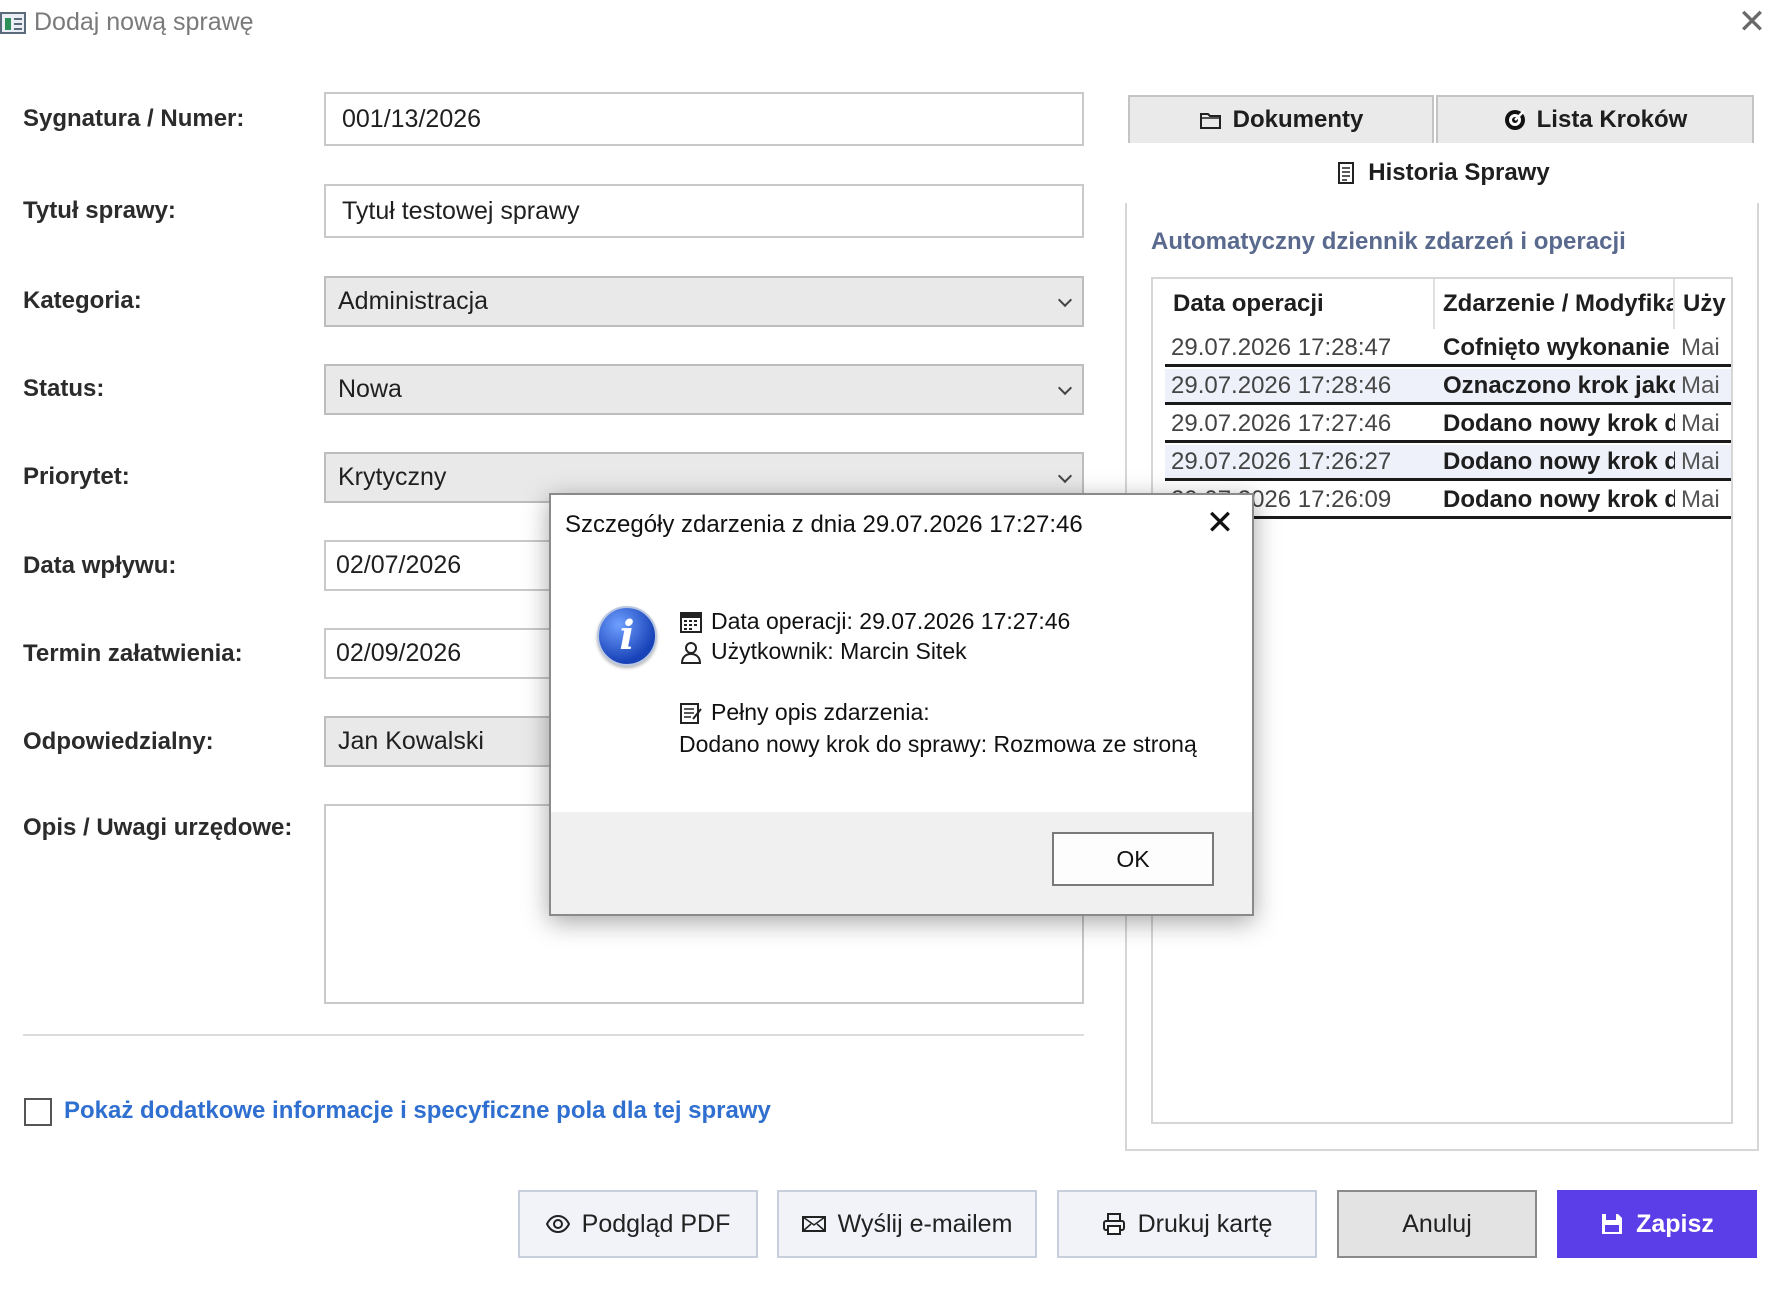 Image resolution: width=1778 pixels, height=1290 pixels. What do you see at coordinates (413, 301) in the screenshot?
I see `kategoria-value: Administracja` at bounding box center [413, 301].